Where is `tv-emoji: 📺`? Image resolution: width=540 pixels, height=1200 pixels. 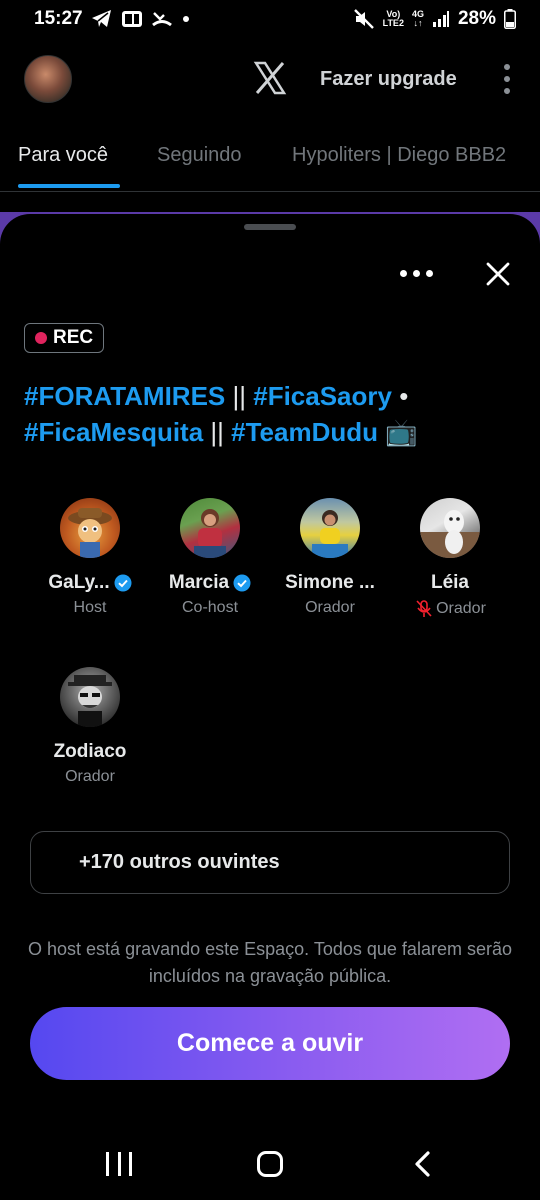 tv-emoji: 📺 is located at coordinates (398, 432).